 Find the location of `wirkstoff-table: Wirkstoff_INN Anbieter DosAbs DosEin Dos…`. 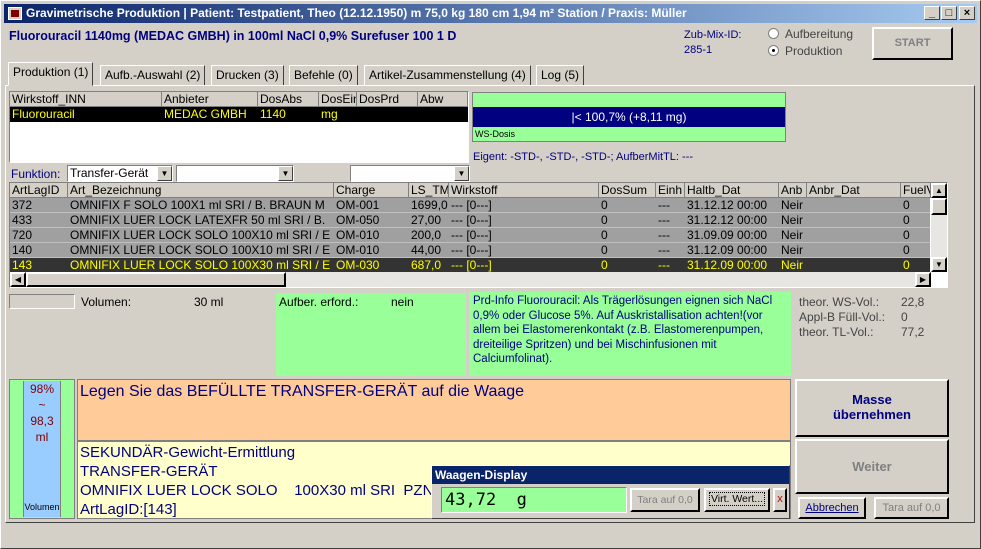

wirkstoff-table: Wirkstoff_INN Anbieter DosAbs DosEin Dos… is located at coordinates (239, 127).